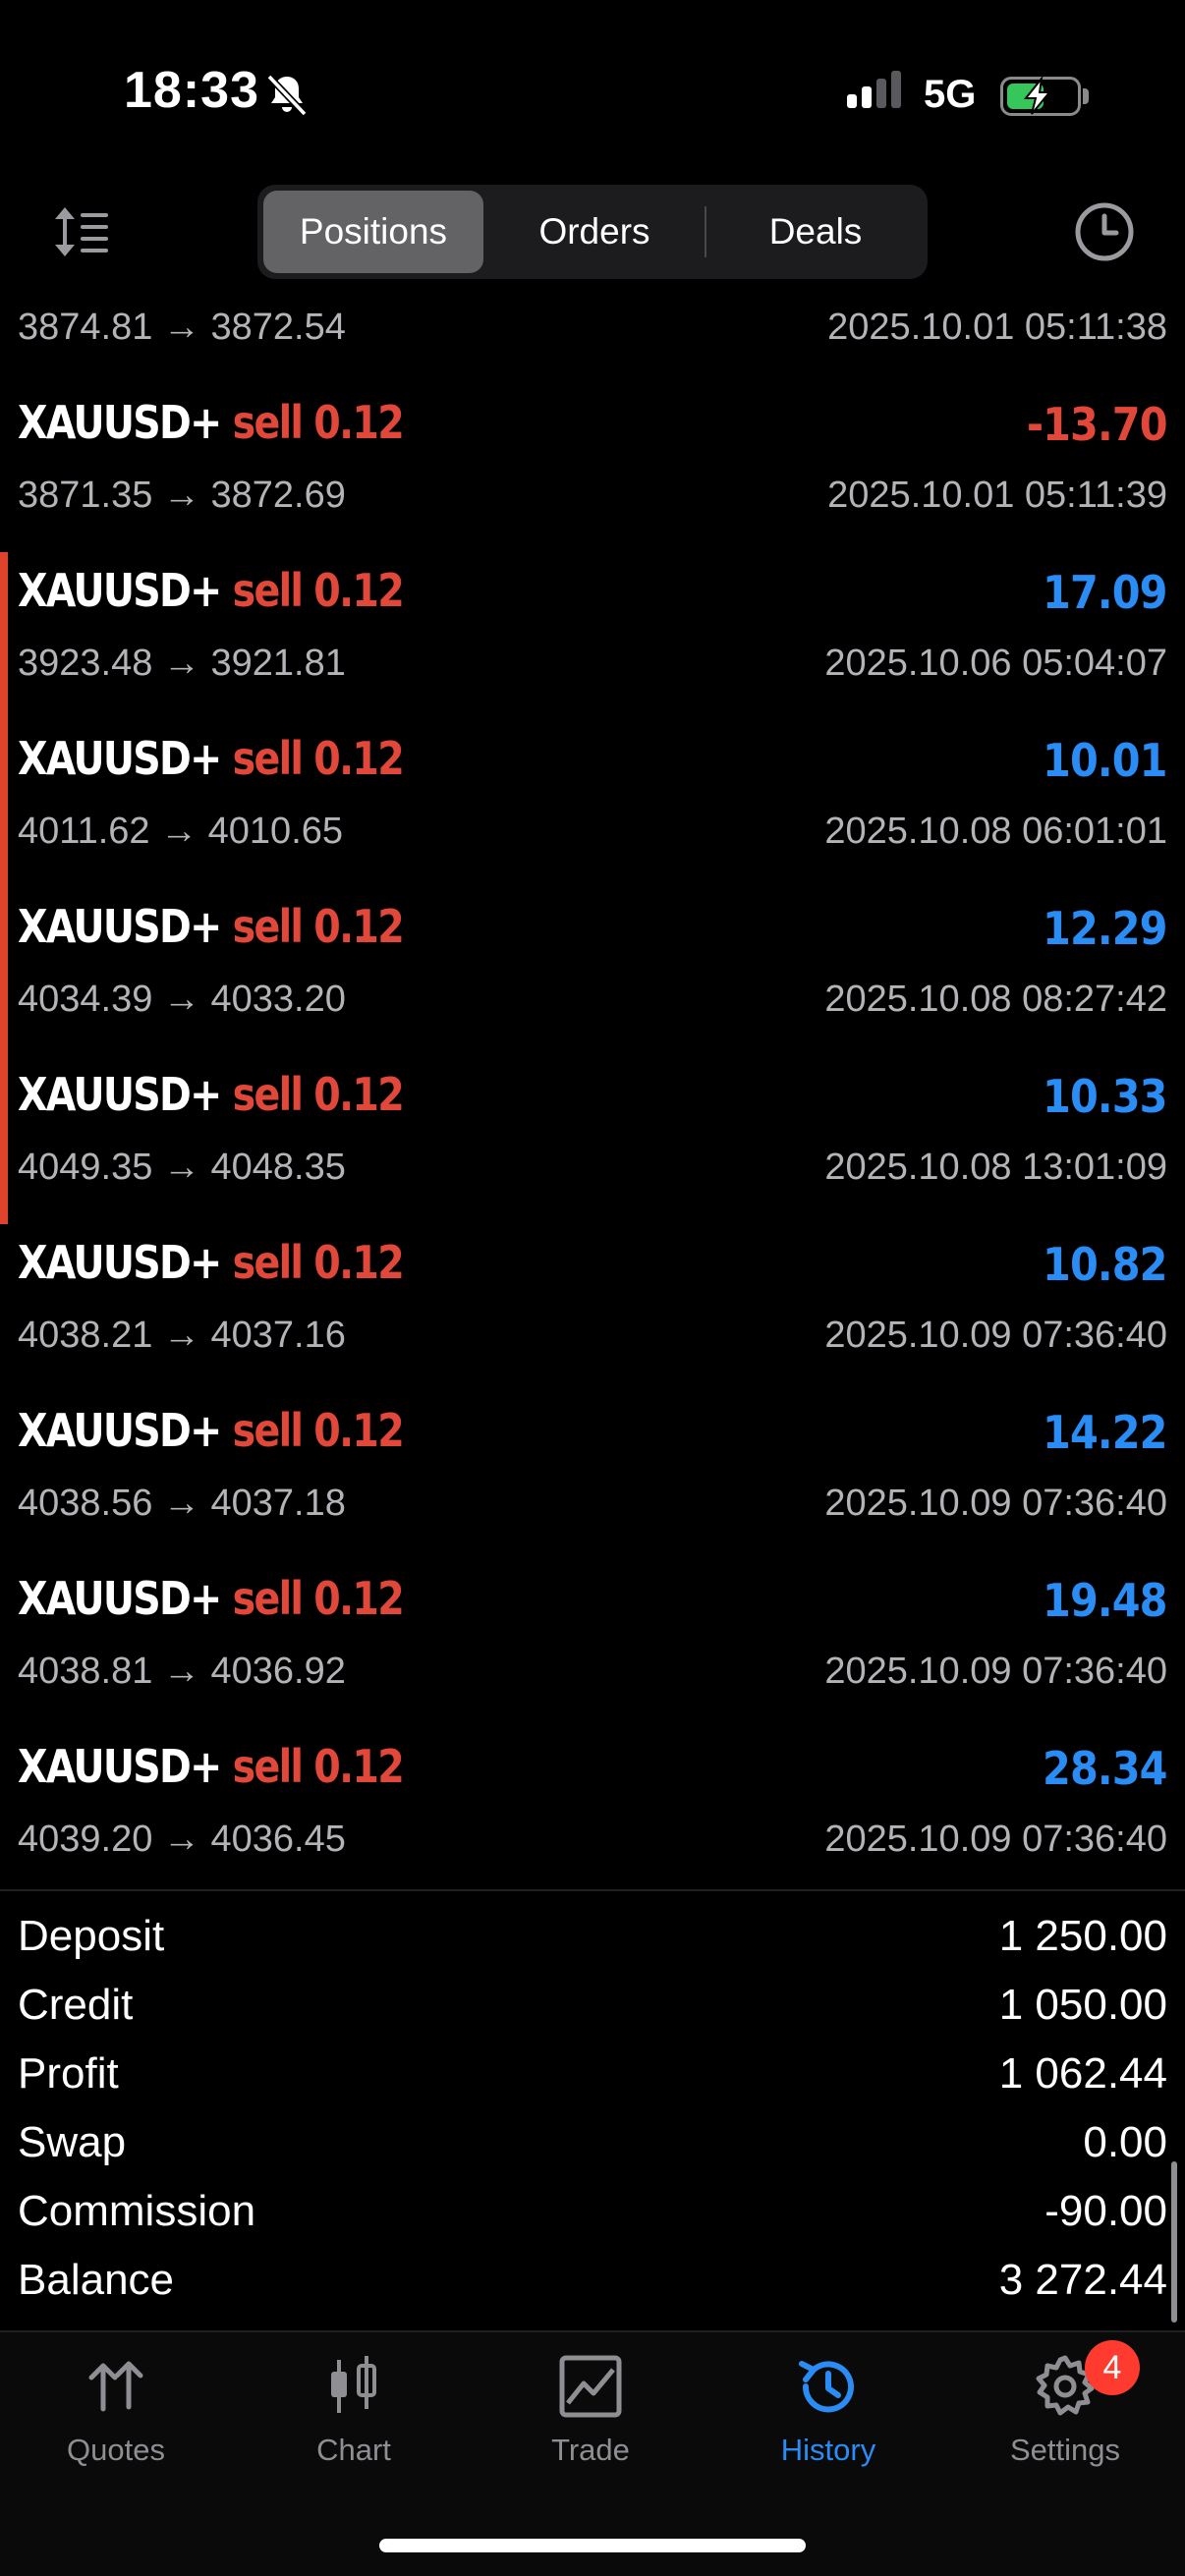  Describe the element at coordinates (1106, 1768) in the screenshot. I see `deal-profit: 28.34` at that location.